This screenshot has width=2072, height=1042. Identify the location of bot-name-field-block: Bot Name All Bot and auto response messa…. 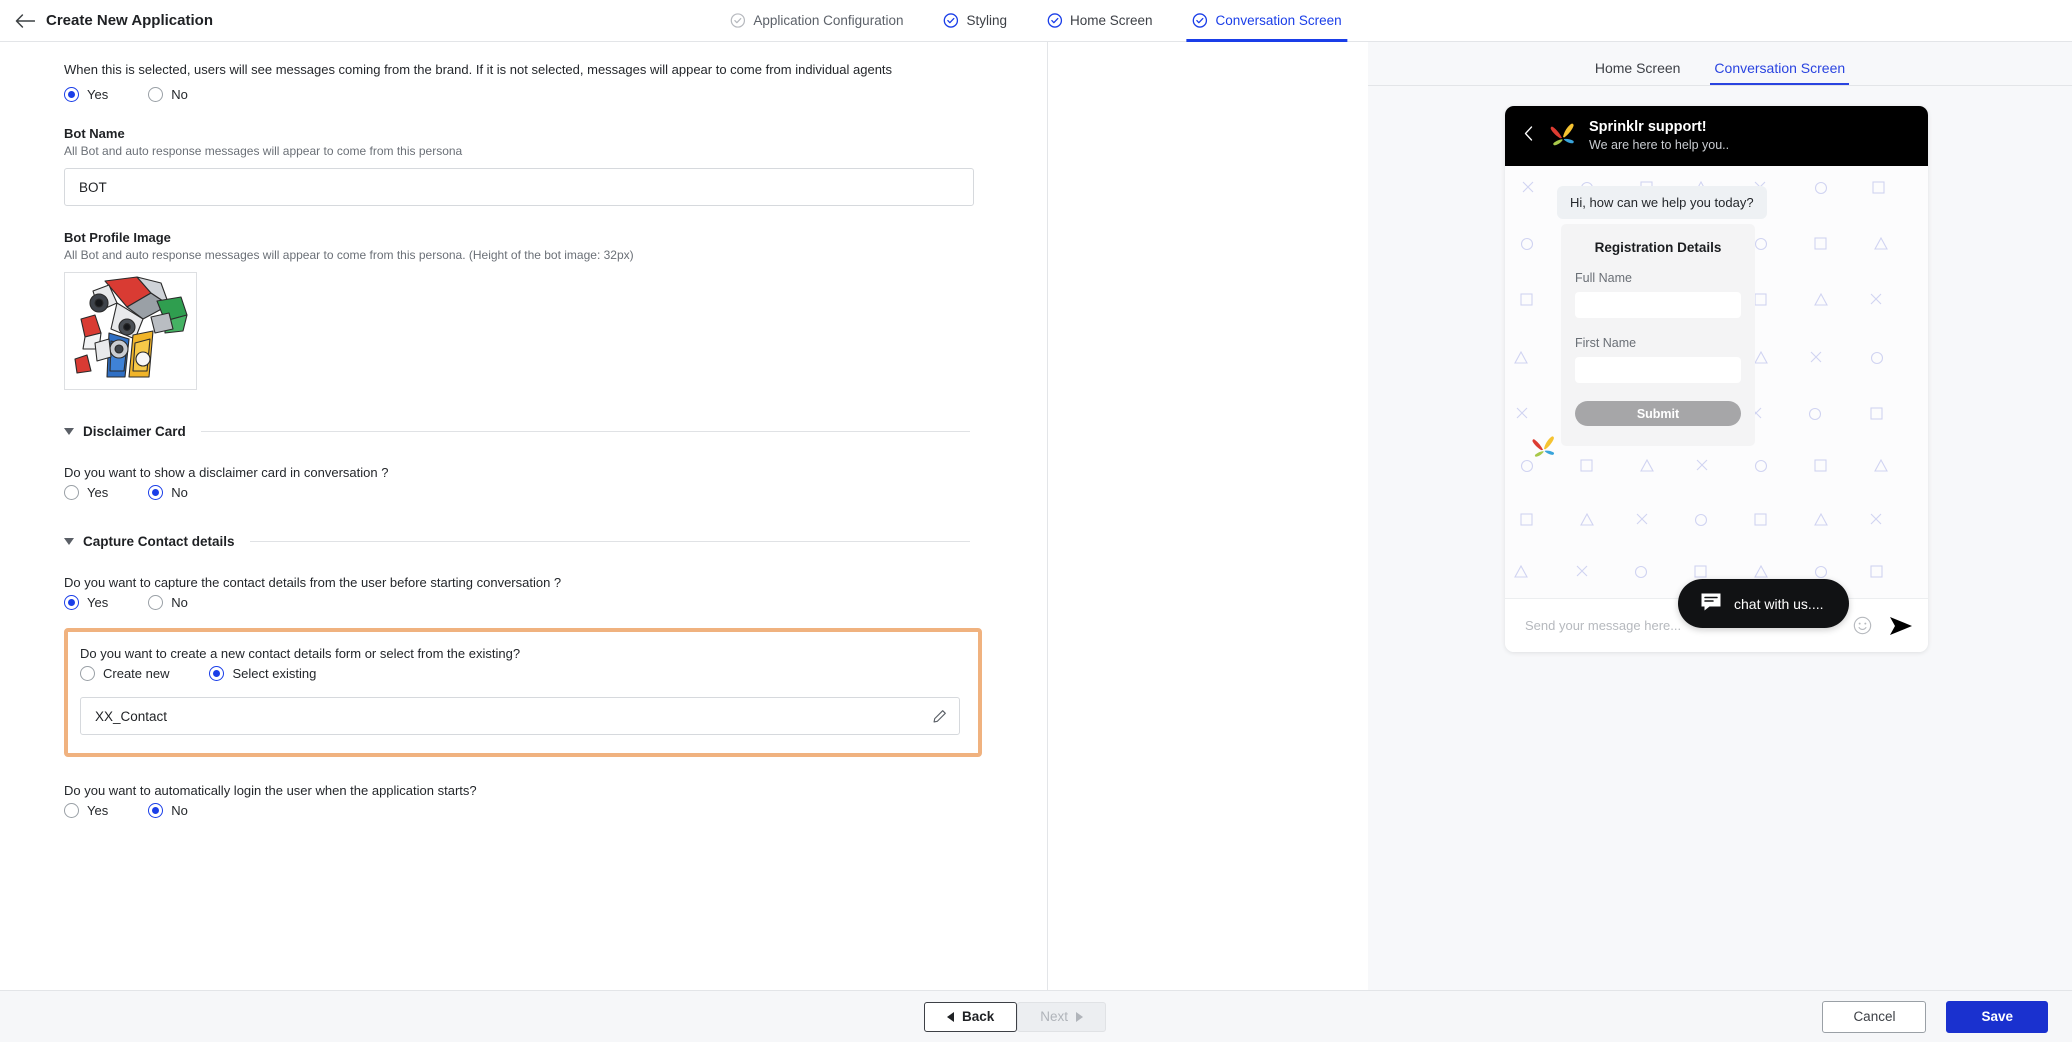
(519, 166).